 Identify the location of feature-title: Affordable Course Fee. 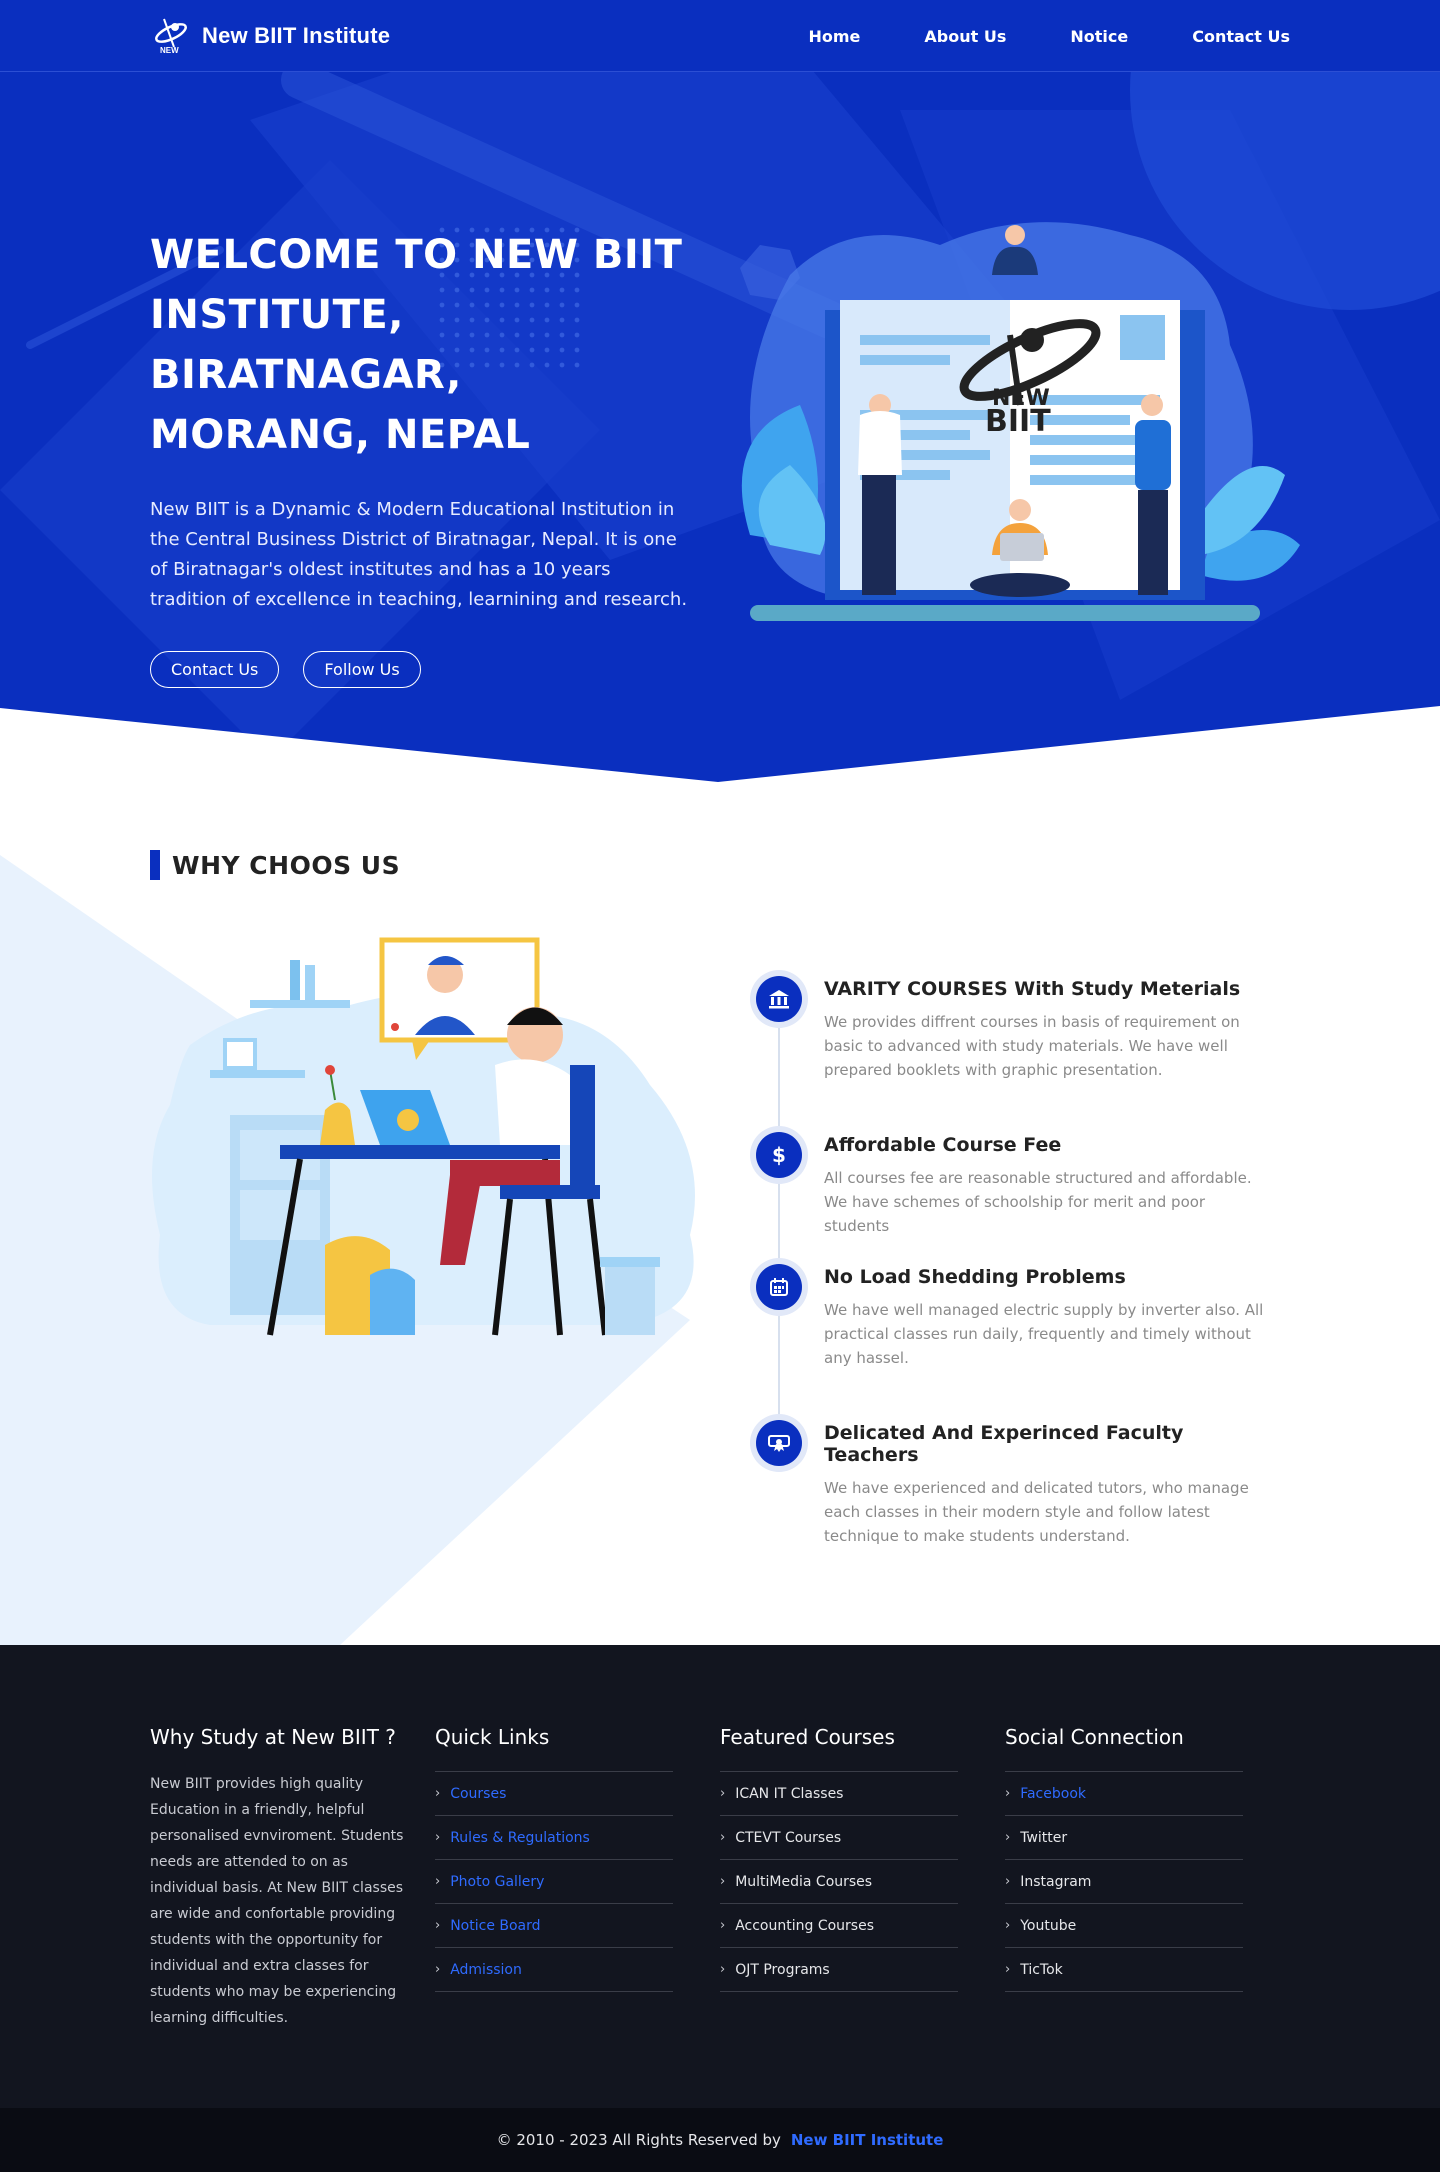
(943, 1145).